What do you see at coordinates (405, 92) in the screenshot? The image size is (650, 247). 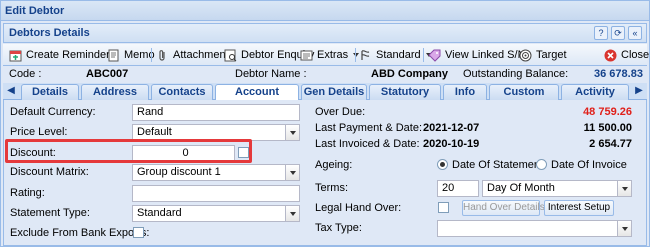 I see `tab-statutory: Statutory` at bounding box center [405, 92].